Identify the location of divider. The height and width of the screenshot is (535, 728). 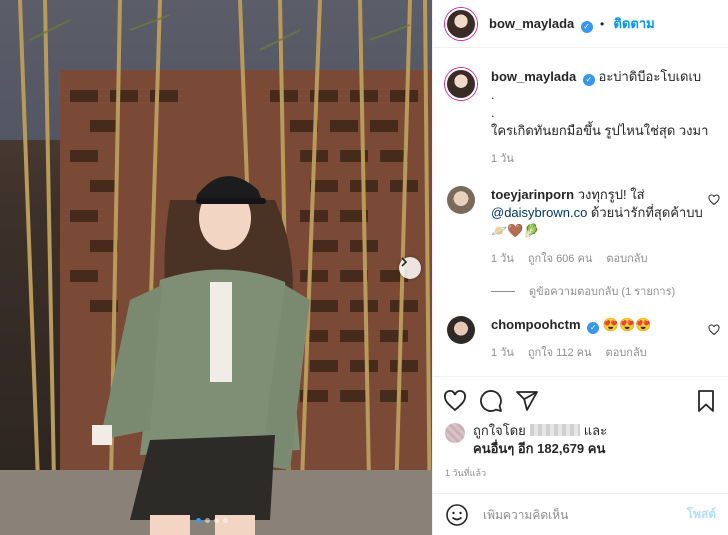
(503, 291).